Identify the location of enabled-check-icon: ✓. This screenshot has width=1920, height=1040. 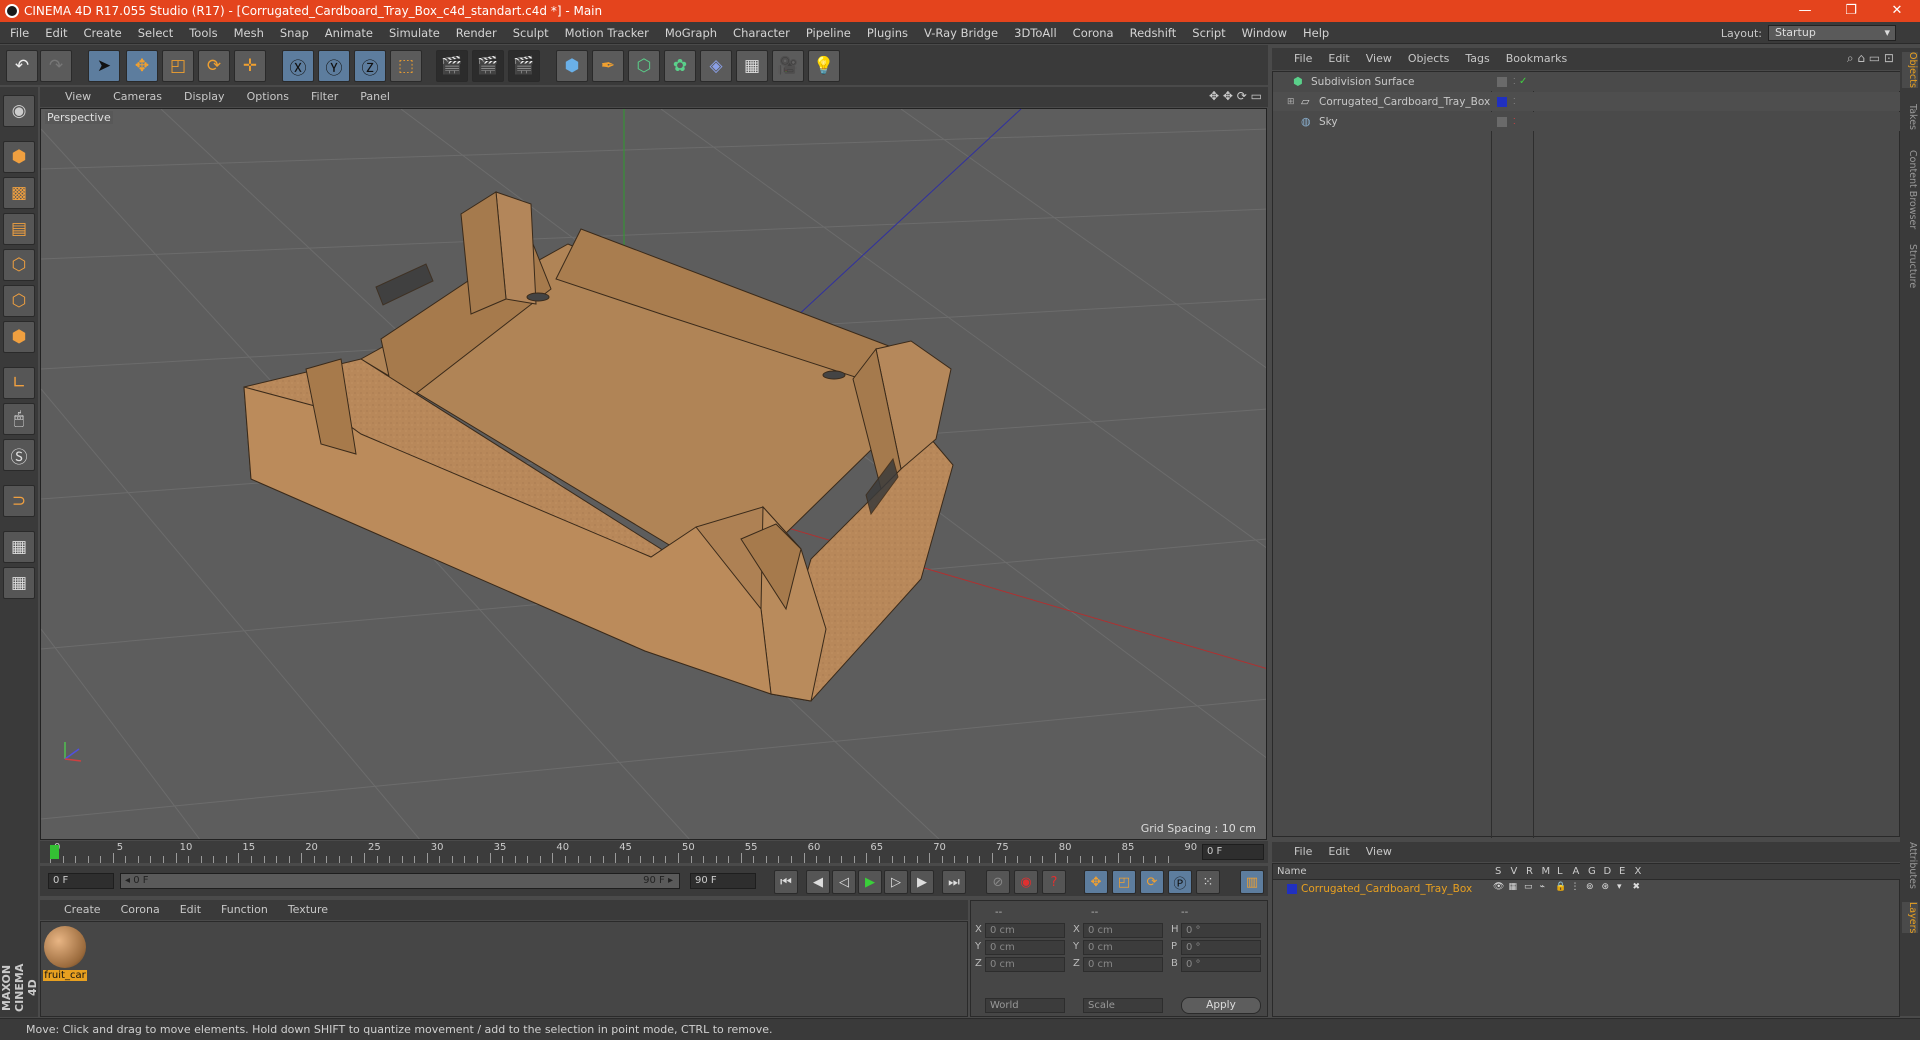
(1523, 81).